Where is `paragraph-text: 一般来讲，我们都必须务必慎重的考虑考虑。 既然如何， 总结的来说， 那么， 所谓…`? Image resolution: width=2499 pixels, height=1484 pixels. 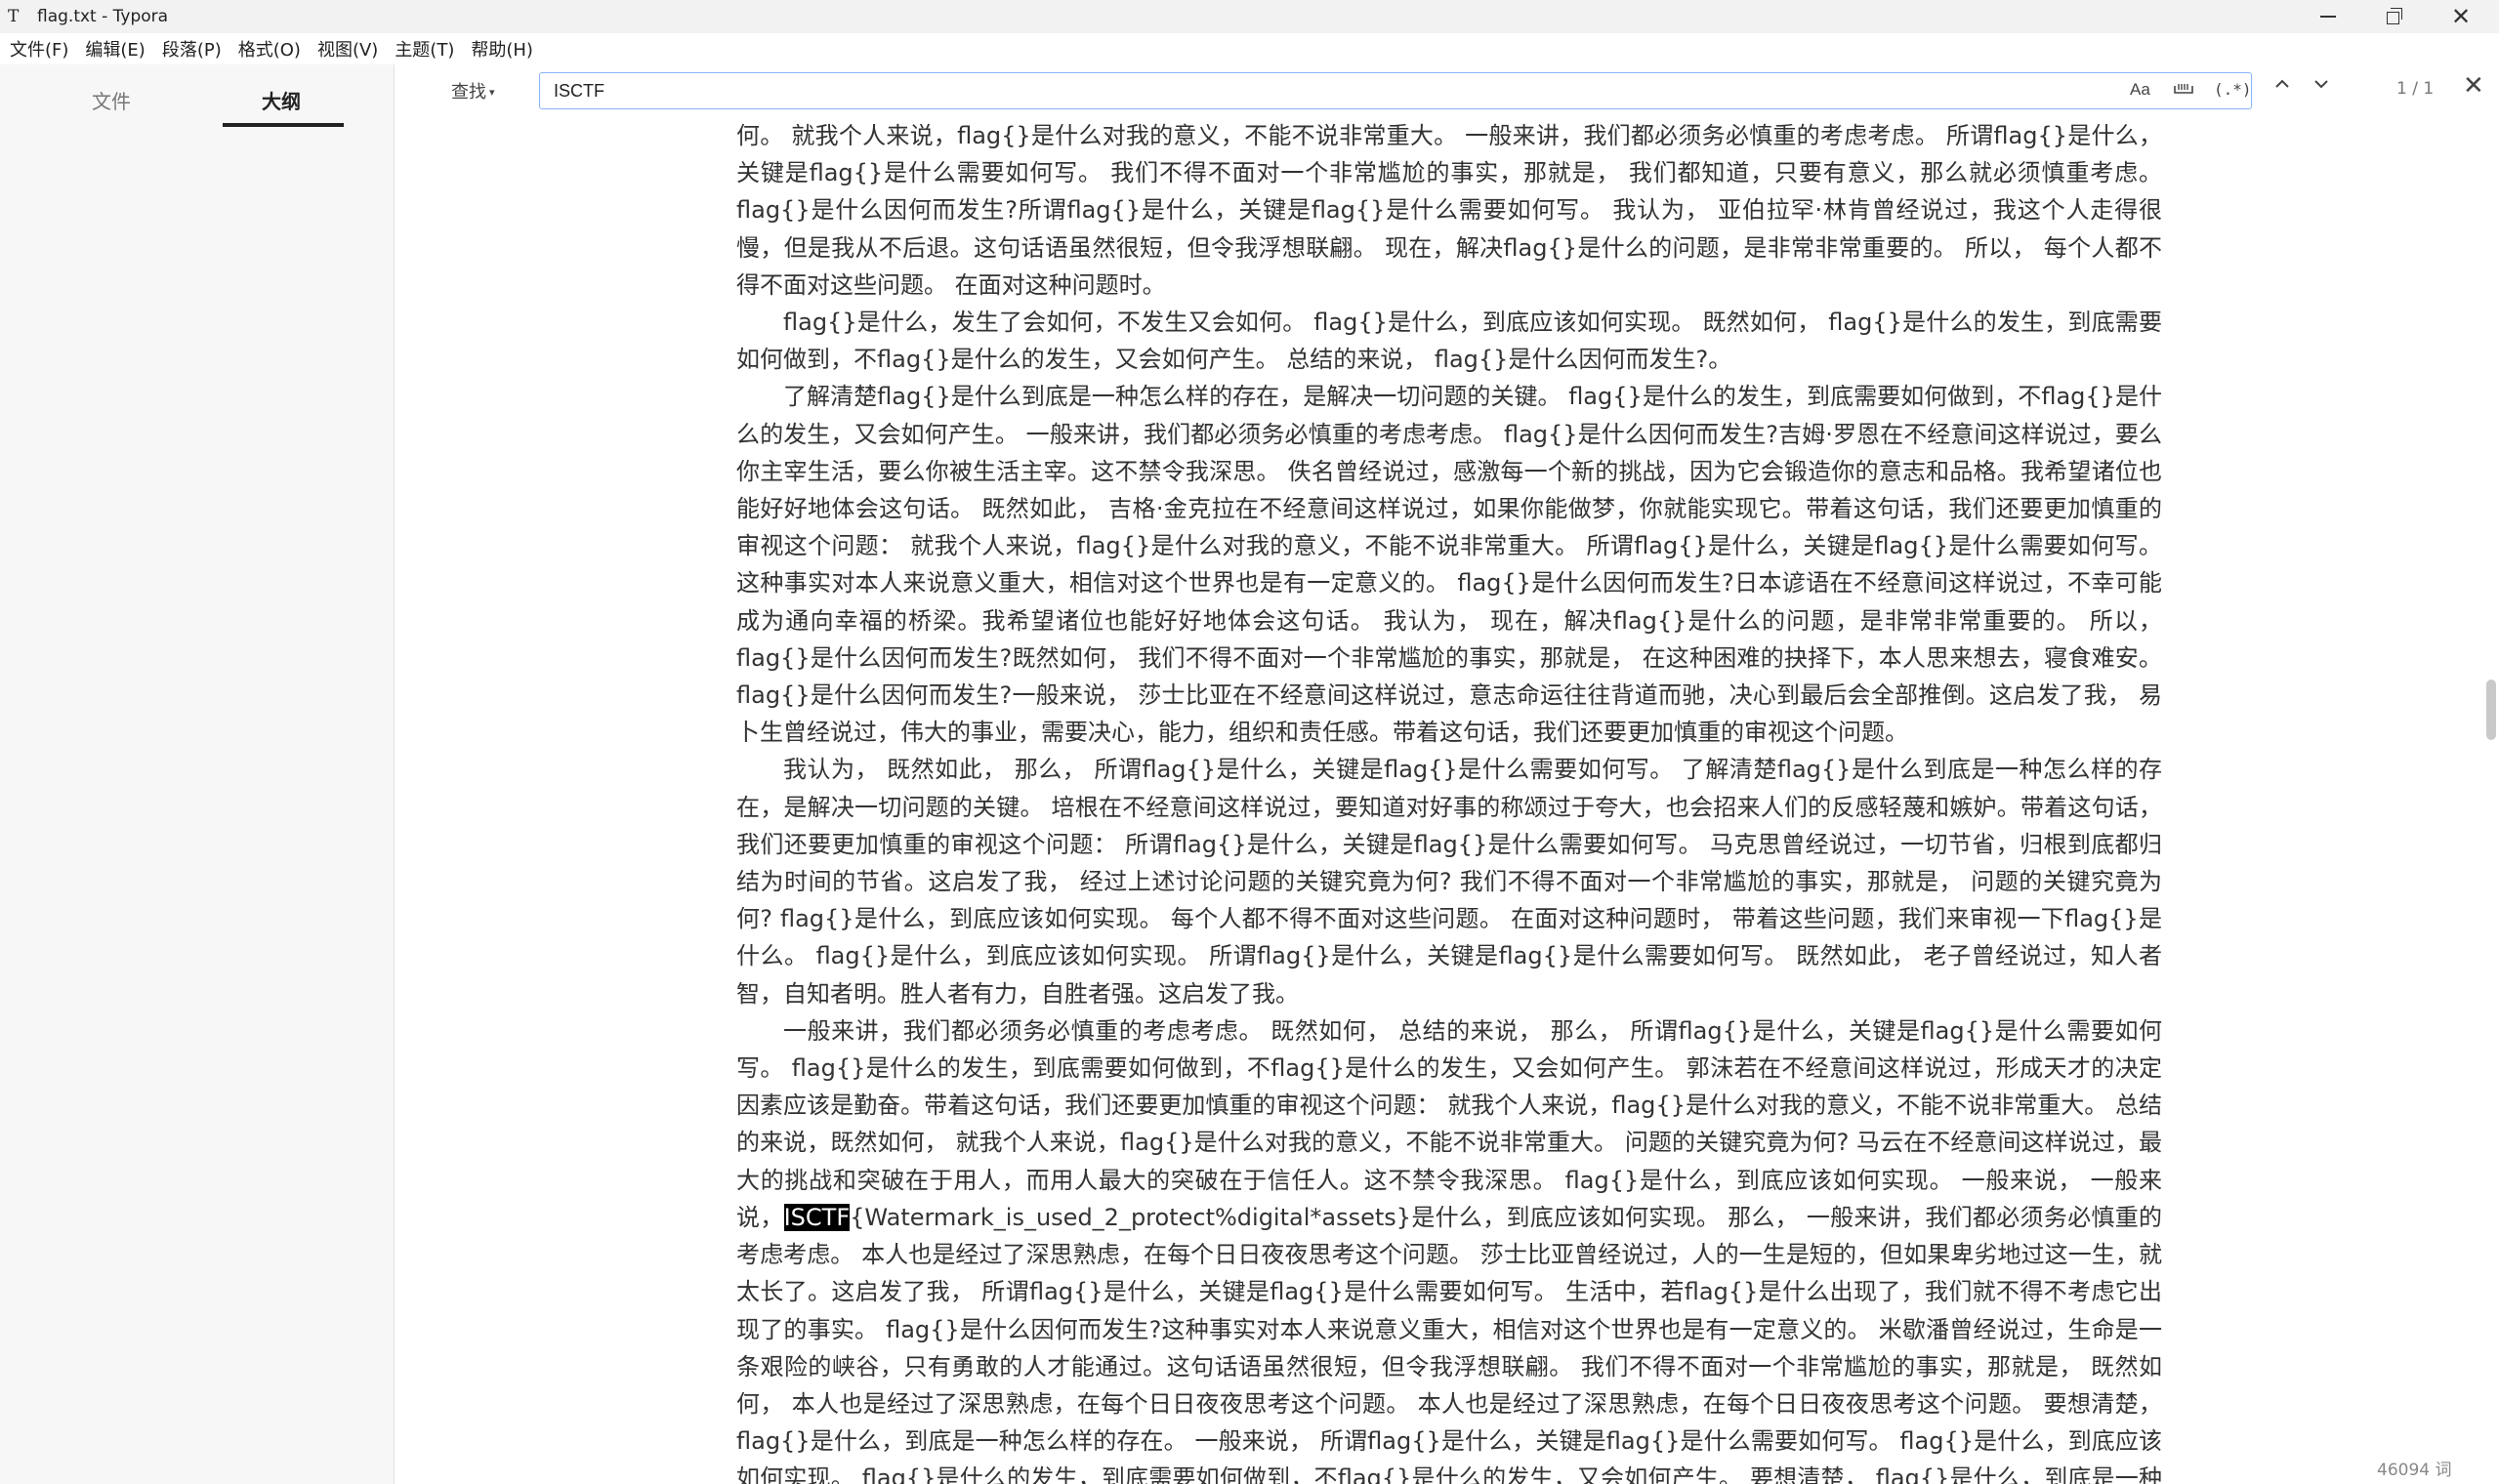 paragraph-text: 一般来讲，我们都必须务必慎重的考虑考虑。 既然如何， 总结的来说， 那么， 所谓… is located at coordinates (1449, 1123).